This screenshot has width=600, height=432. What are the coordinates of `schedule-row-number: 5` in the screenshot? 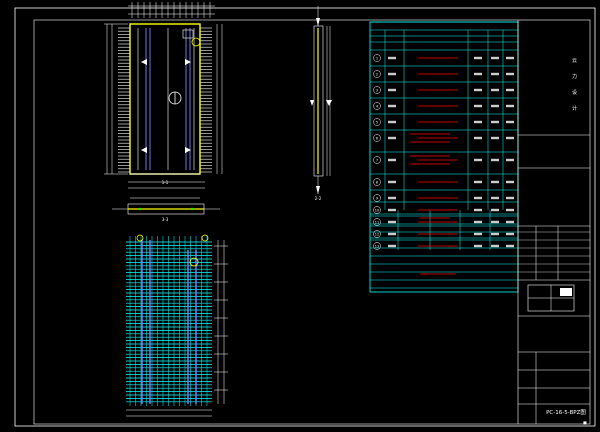 It's located at (377, 122).